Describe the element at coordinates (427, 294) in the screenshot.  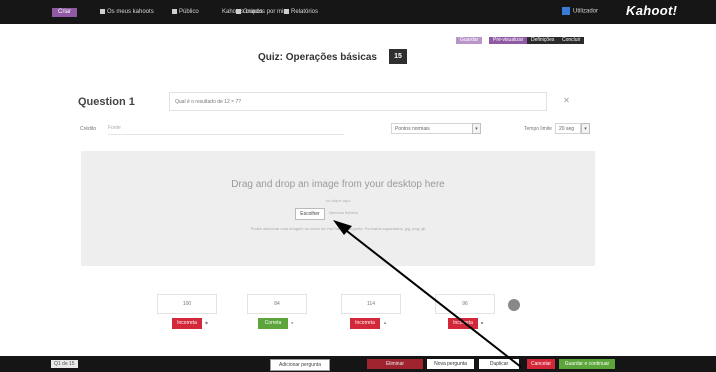
I see `annotation-arrow` at that location.